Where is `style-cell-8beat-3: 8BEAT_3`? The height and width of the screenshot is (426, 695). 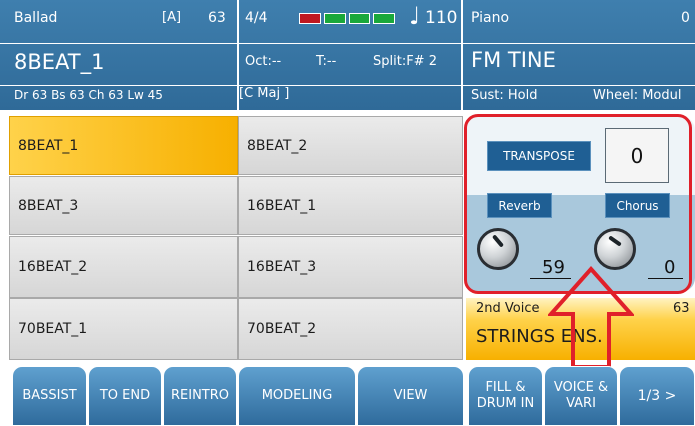 style-cell-8beat-3: 8BEAT_3 is located at coordinates (123, 205).